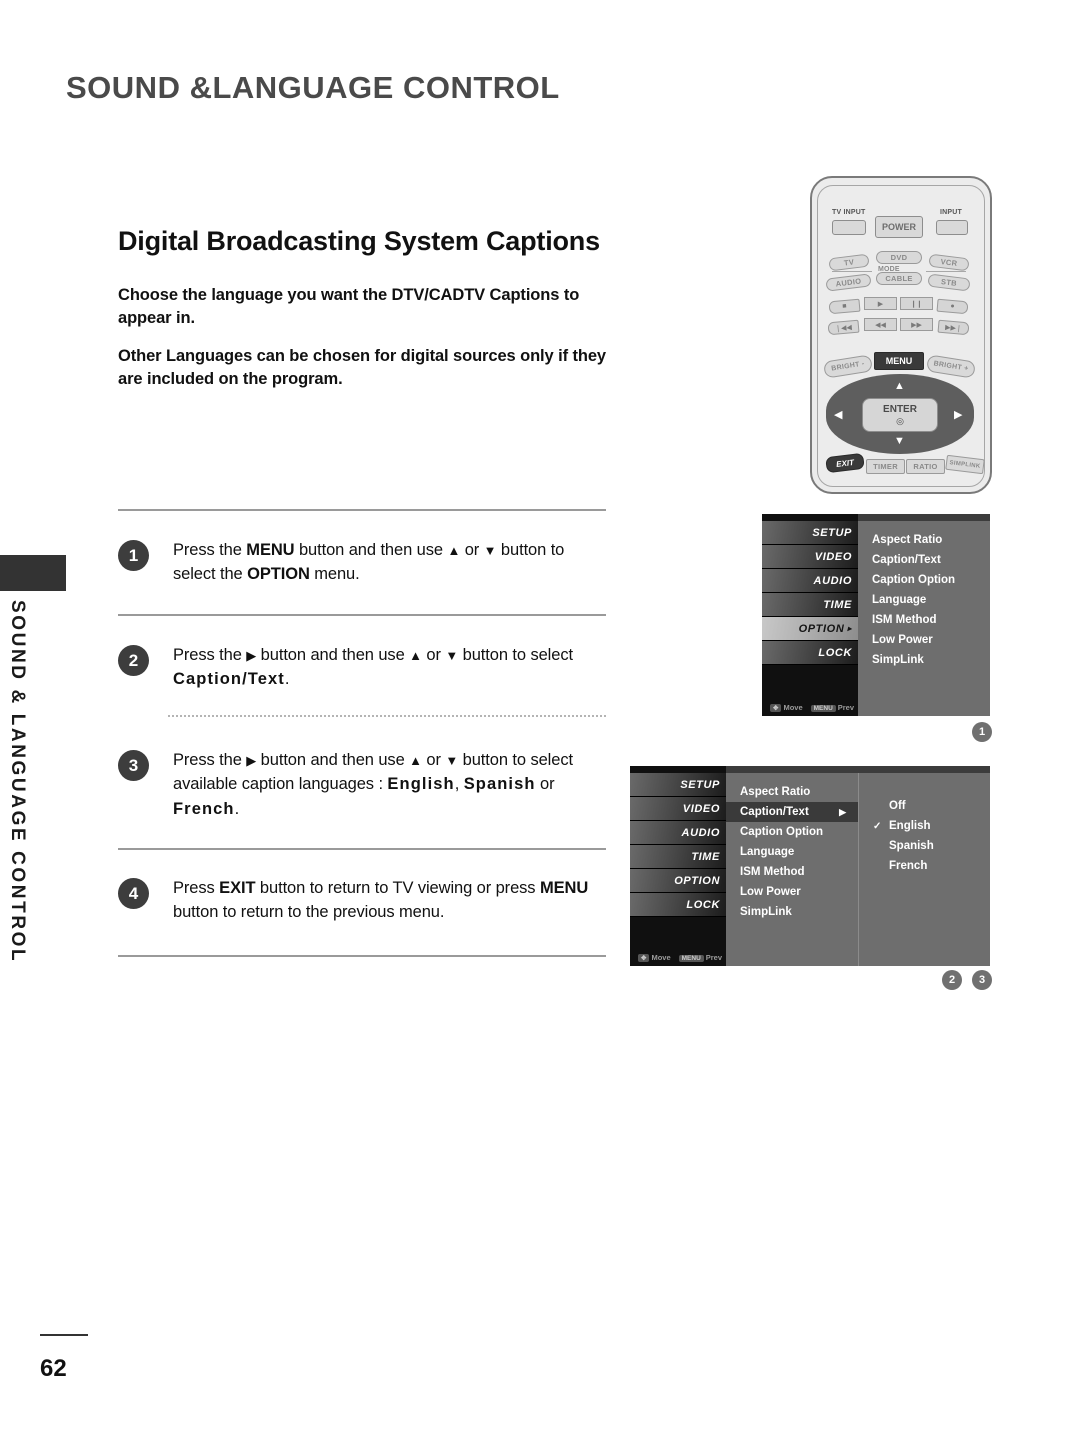  Describe the element at coordinates (821, 628) in the screenshot. I see `osd-category-label: OPTION` at that location.